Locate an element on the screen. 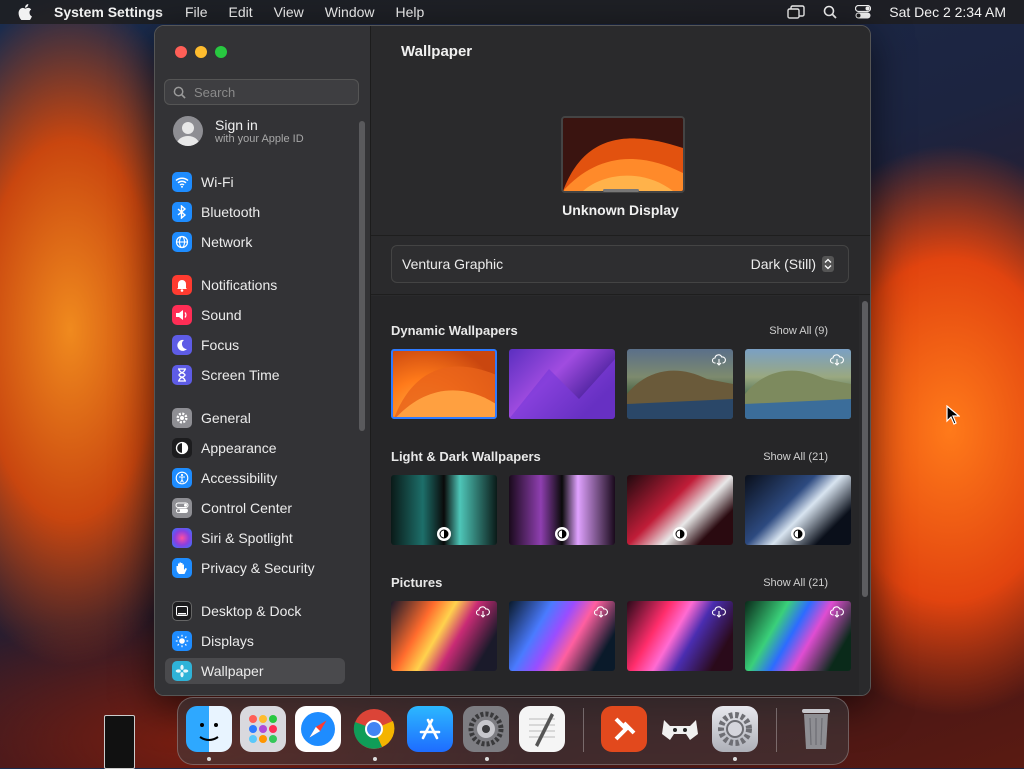 This screenshot has width=1024, height=769. appearance-mode-value: Dark (Still) is located at coordinates (783, 264).